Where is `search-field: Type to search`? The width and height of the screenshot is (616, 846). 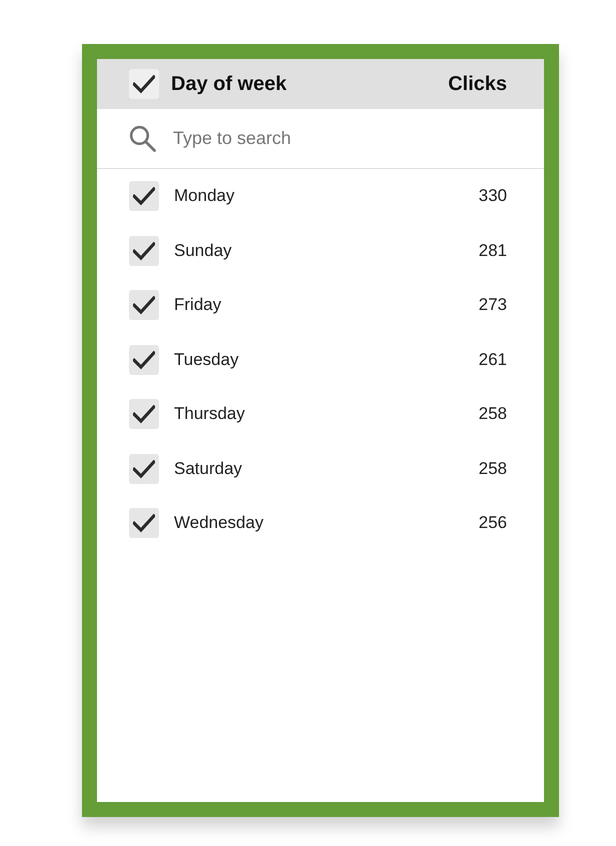 search-field: Type to search is located at coordinates (340, 138).